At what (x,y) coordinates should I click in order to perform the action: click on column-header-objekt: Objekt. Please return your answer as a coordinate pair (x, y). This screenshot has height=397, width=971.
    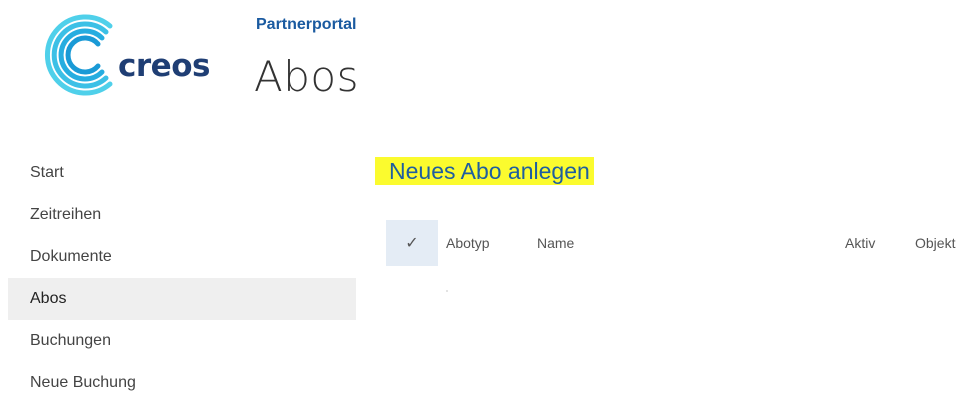
    Looking at the image, I should click on (935, 243).